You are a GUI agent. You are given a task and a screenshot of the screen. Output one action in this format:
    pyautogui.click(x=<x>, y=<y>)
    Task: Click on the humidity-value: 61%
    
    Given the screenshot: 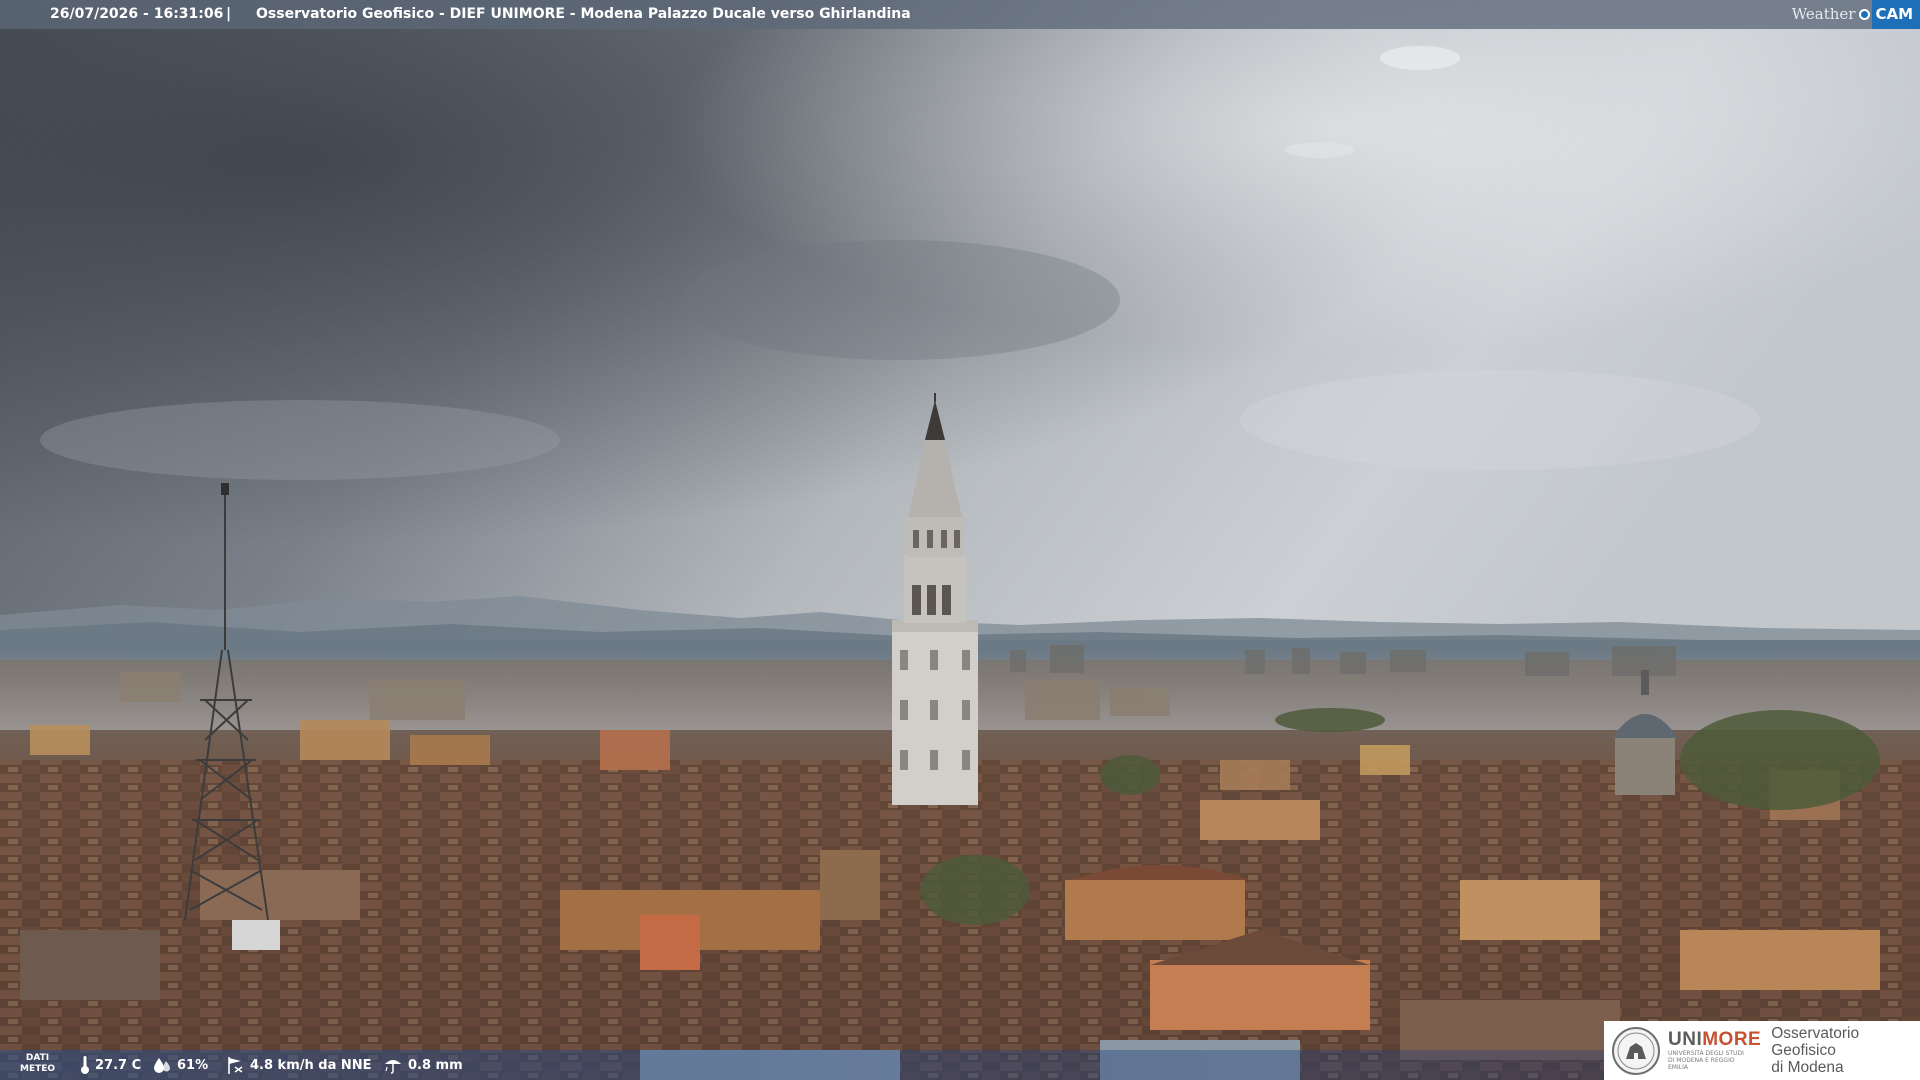 What is the action you would take?
    pyautogui.click(x=193, y=1065)
    